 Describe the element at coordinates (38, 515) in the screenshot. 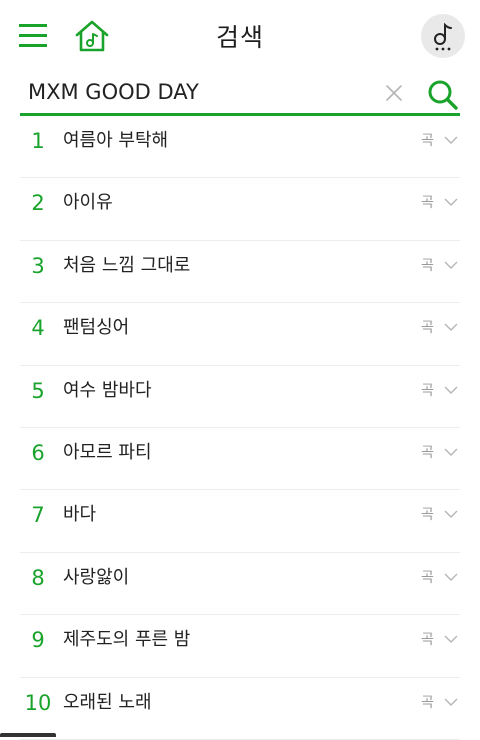

I see `rank-number: 7` at that location.